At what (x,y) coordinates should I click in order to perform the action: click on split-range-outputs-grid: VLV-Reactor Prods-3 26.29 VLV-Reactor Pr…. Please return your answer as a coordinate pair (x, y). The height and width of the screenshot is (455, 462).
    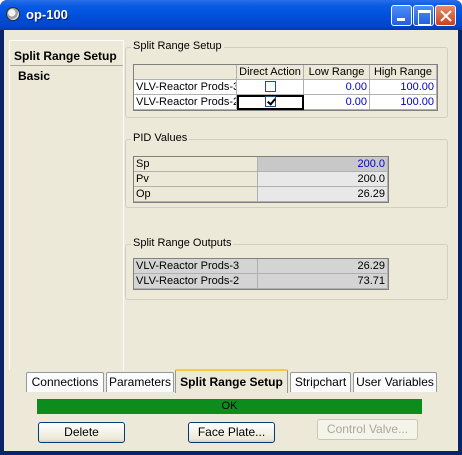
    Looking at the image, I should click on (261, 274).